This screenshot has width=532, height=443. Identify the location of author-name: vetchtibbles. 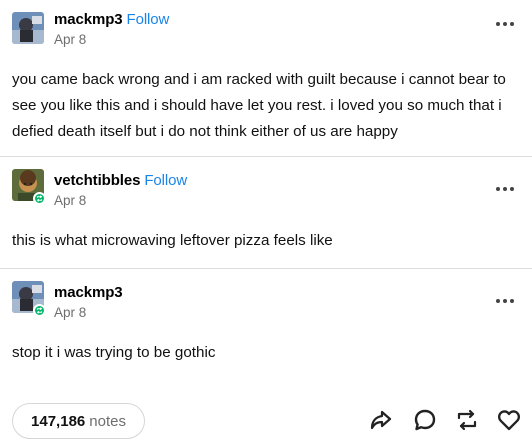
(97, 180).